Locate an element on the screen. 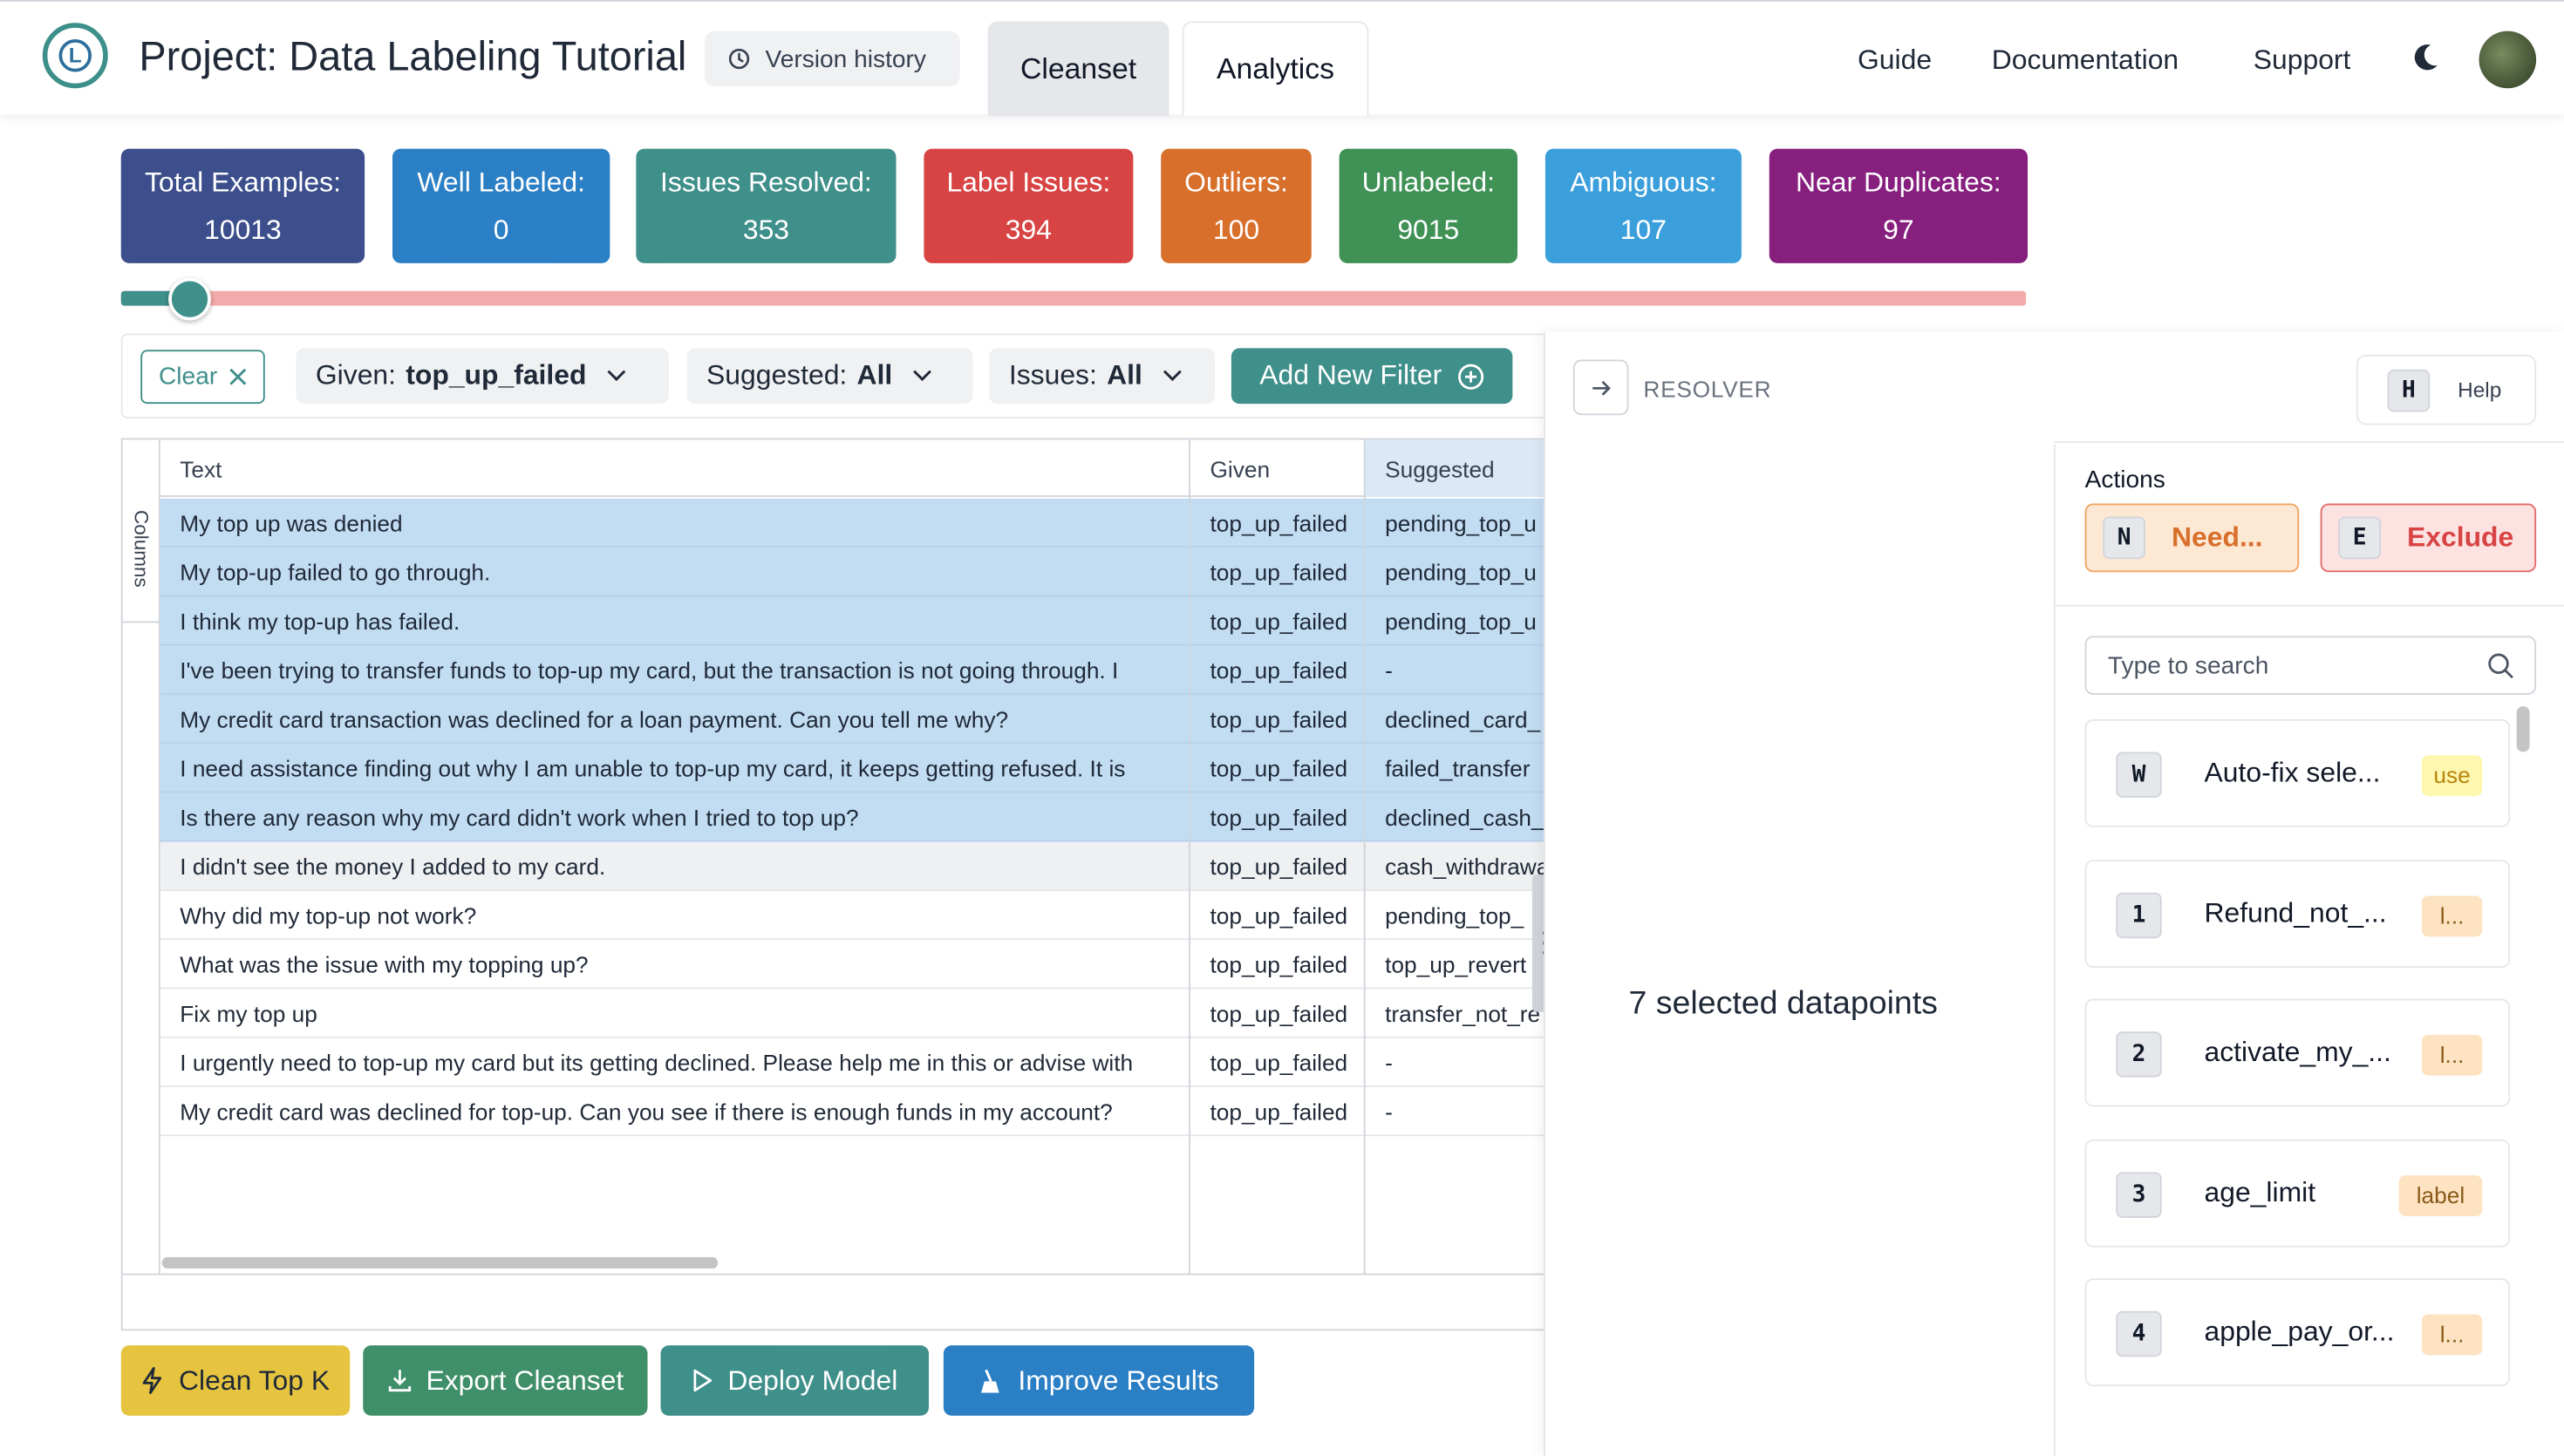 The image size is (2564, 1456). clean-top-k-button: Clean Top K is located at coordinates (236, 1380).